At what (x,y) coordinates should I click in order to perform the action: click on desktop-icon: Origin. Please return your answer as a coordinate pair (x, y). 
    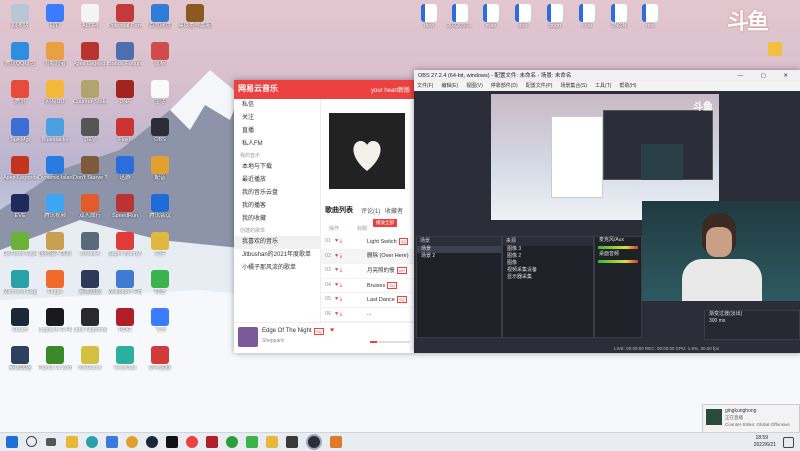
    Looking at the image, I should click on (55, 283).